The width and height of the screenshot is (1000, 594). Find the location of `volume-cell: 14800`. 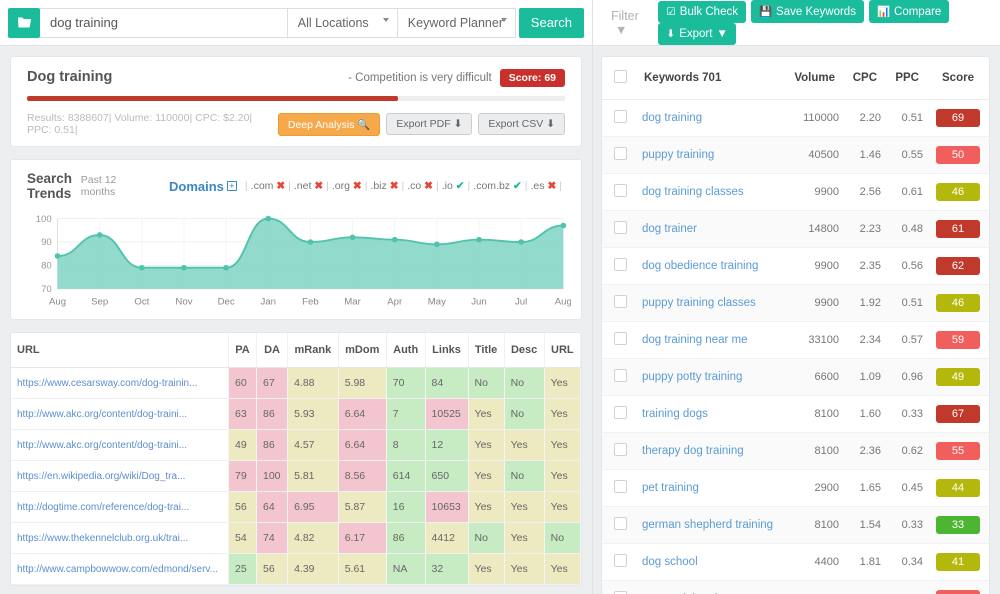

volume-cell: 14800 is located at coordinates (816, 229).